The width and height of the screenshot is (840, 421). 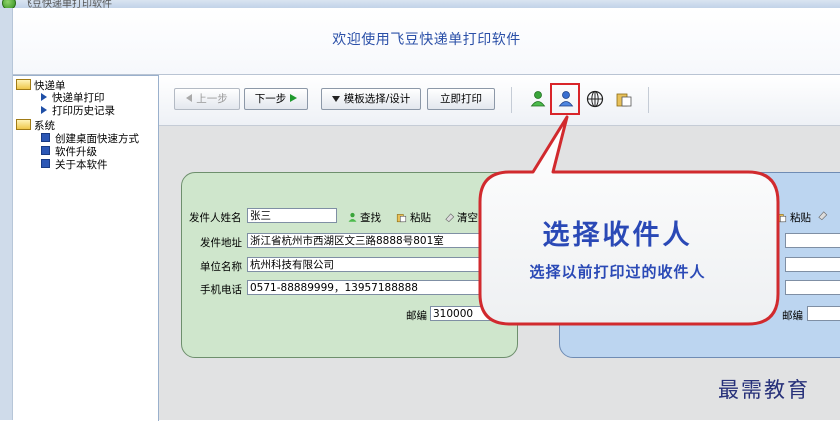 I want to click on callout-title: 选择收件人, so click(x=617, y=235).